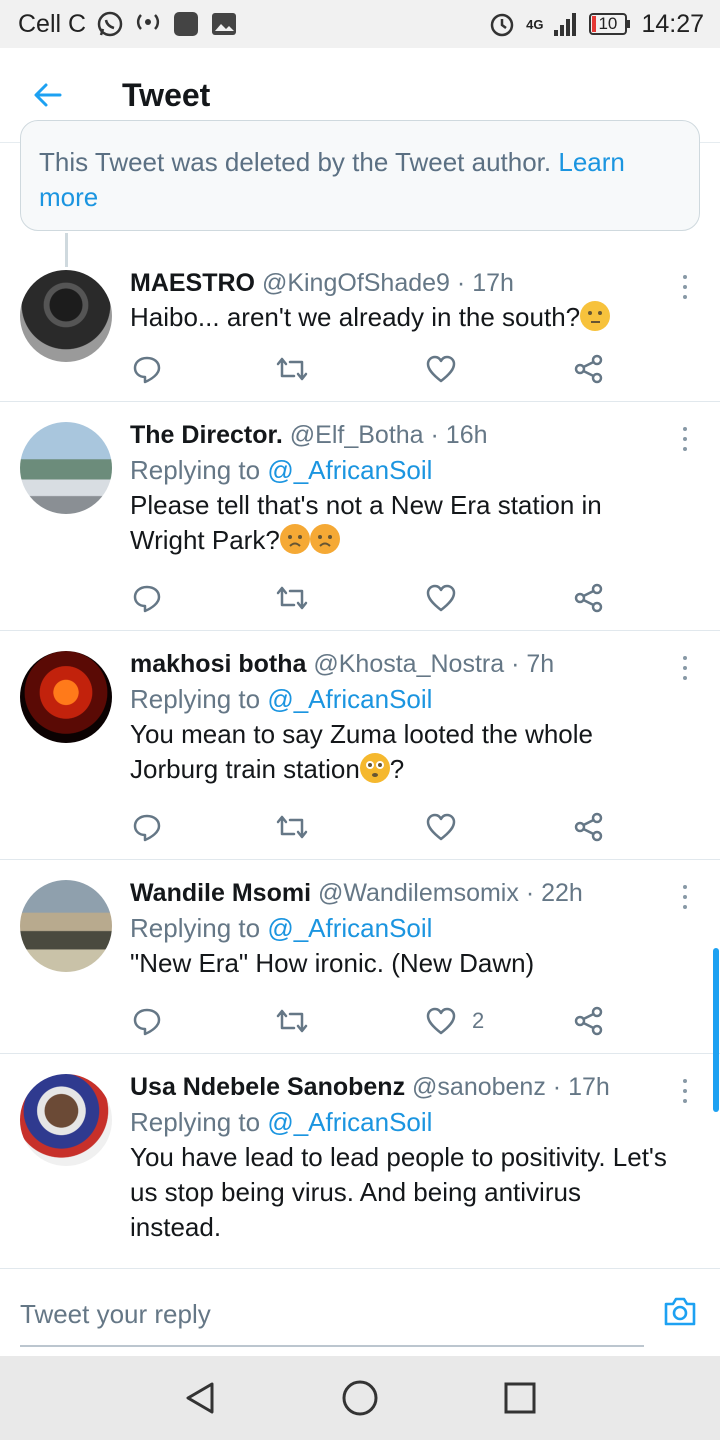 The height and width of the screenshot is (1440, 720). What do you see at coordinates (566, 24) in the screenshot?
I see `signal-icon` at bounding box center [566, 24].